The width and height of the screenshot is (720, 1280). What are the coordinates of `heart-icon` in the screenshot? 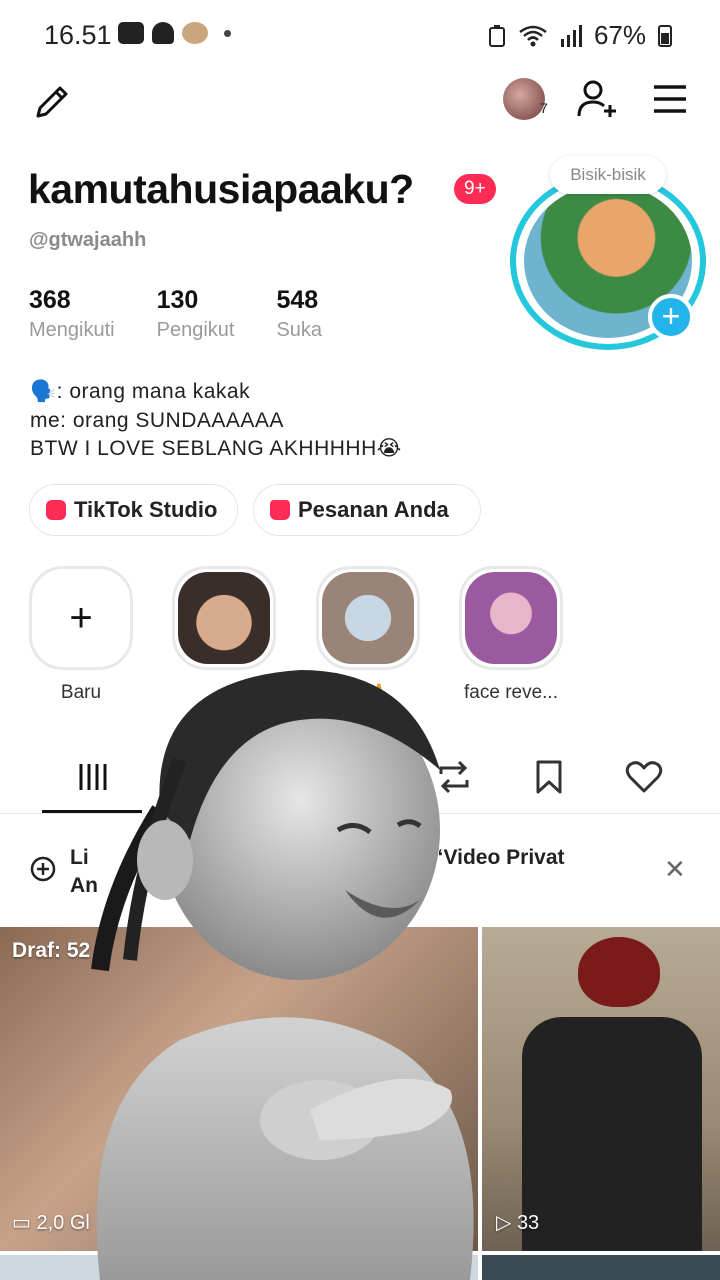 It's located at (644, 777).